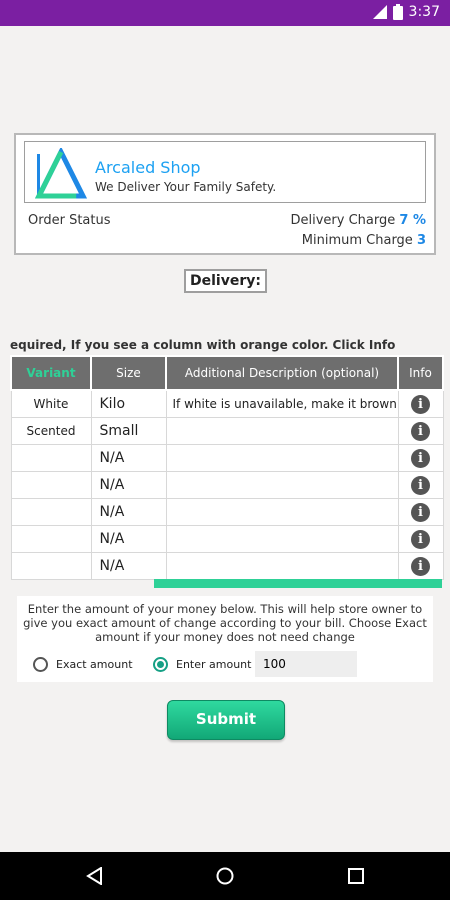  I want to click on header-description: Additional Description (optional), so click(282, 373).